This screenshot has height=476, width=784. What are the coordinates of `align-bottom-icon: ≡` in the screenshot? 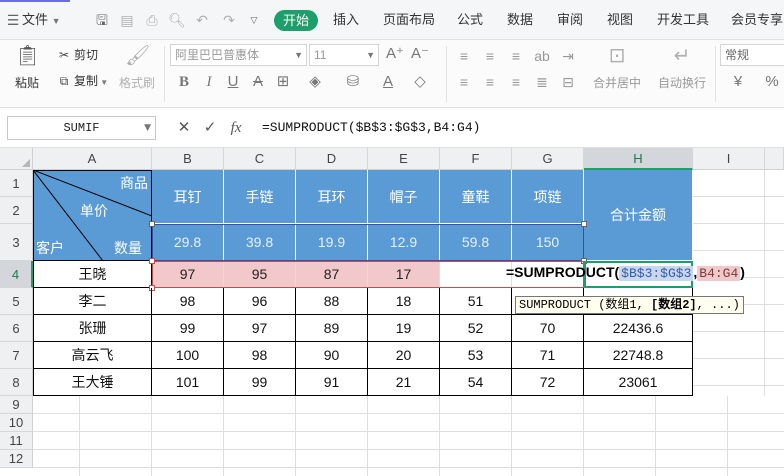 It's located at (516, 56).